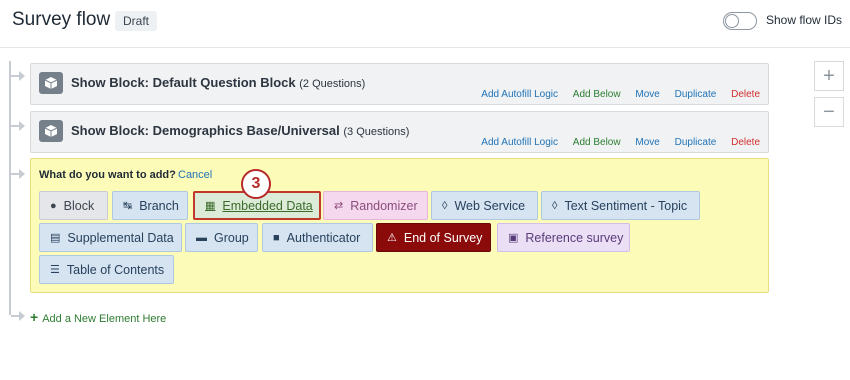  What do you see at coordinates (392, 238) in the screenshot?
I see `warning-icon: ⚠` at bounding box center [392, 238].